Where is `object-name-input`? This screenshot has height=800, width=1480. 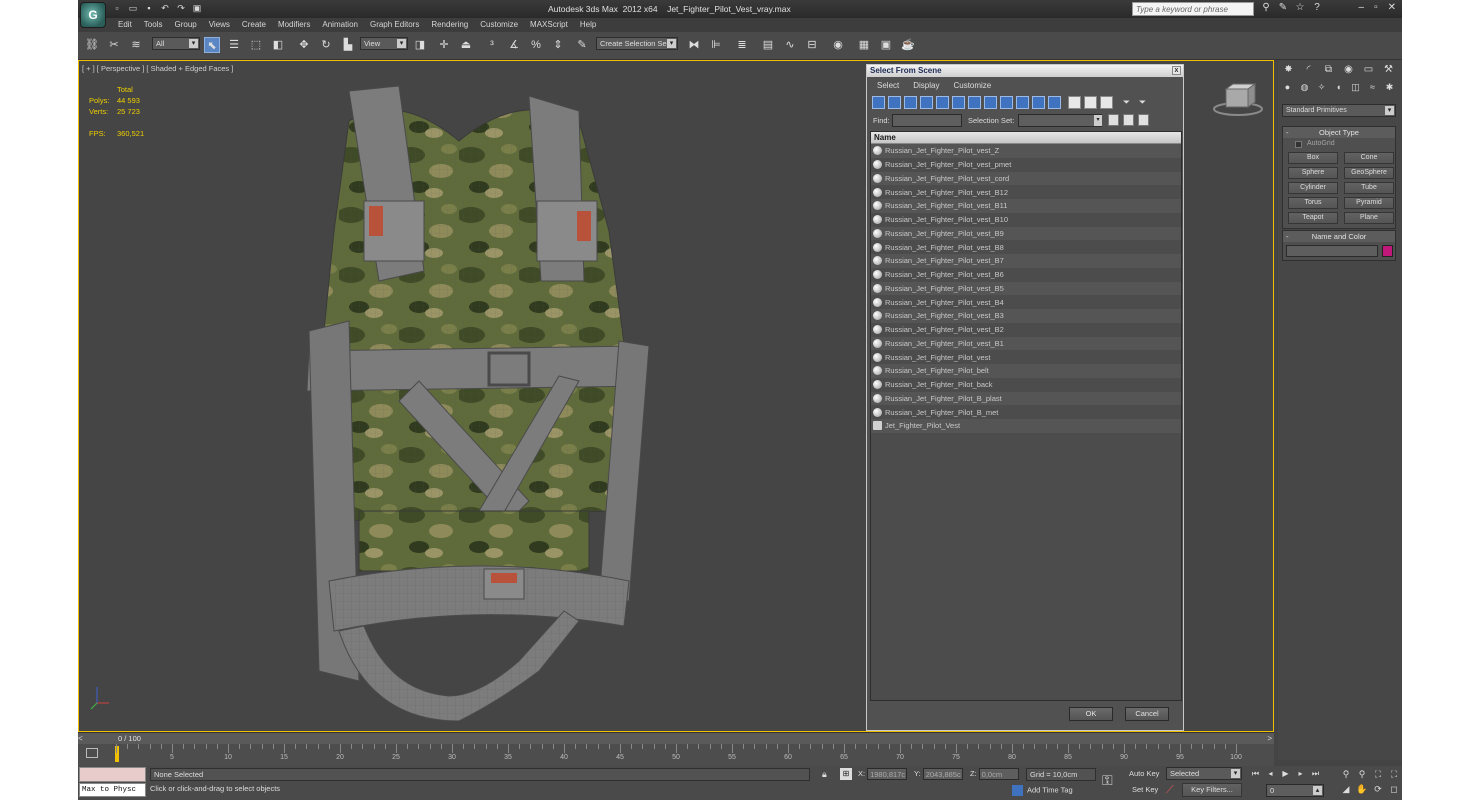 object-name-input is located at coordinates (1332, 251).